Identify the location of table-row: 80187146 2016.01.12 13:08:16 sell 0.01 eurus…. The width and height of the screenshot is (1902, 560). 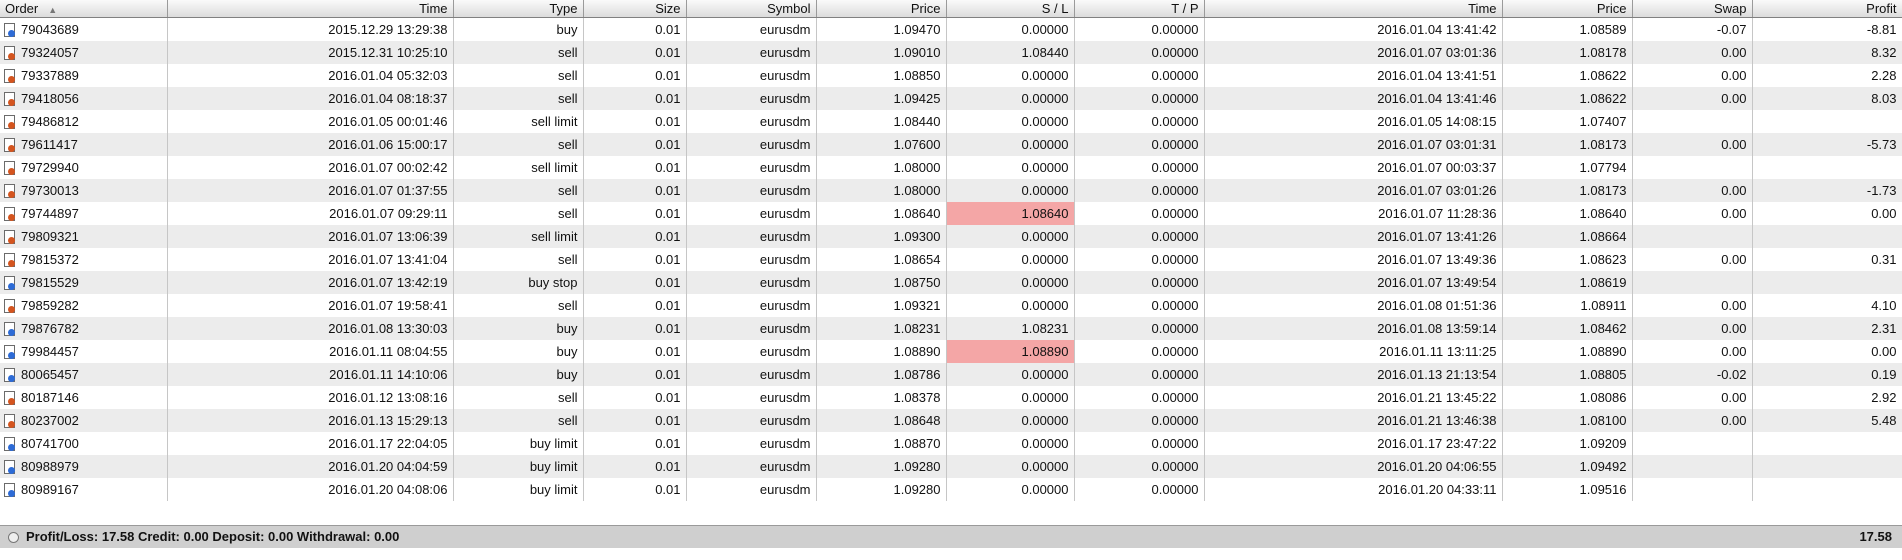
(951, 397).